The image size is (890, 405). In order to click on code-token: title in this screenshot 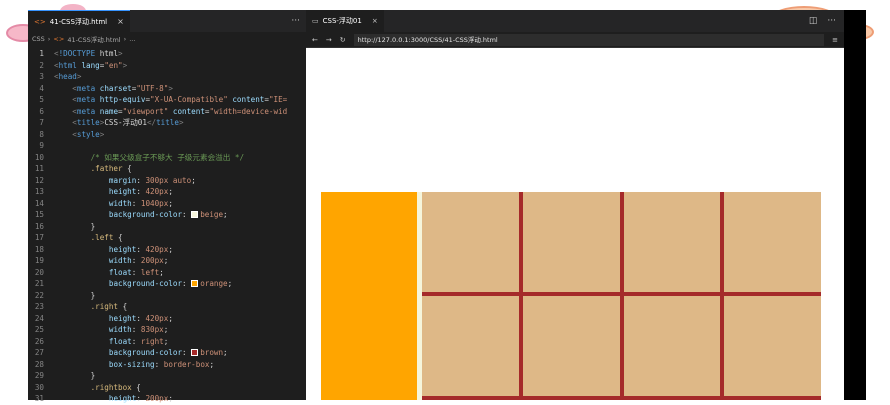, I will do `click(167, 123)`.